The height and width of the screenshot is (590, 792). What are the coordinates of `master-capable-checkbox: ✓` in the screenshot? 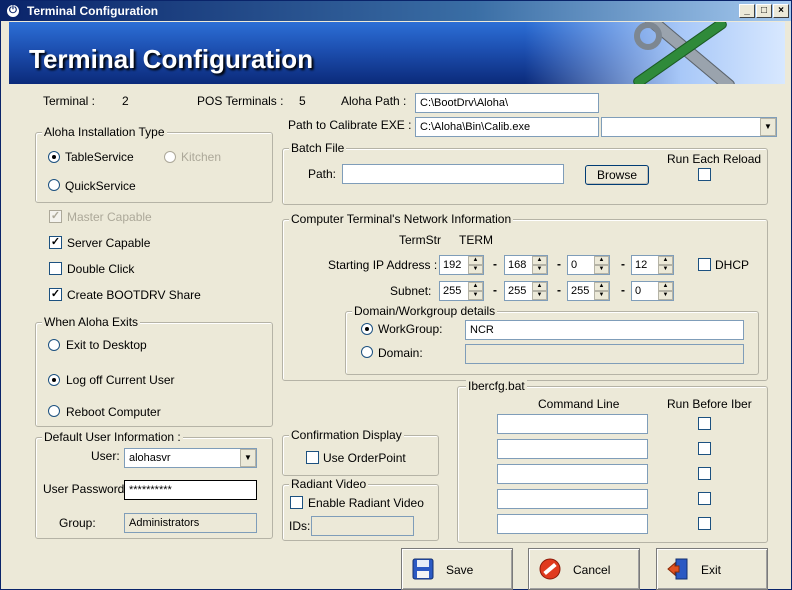 It's located at (55, 216).